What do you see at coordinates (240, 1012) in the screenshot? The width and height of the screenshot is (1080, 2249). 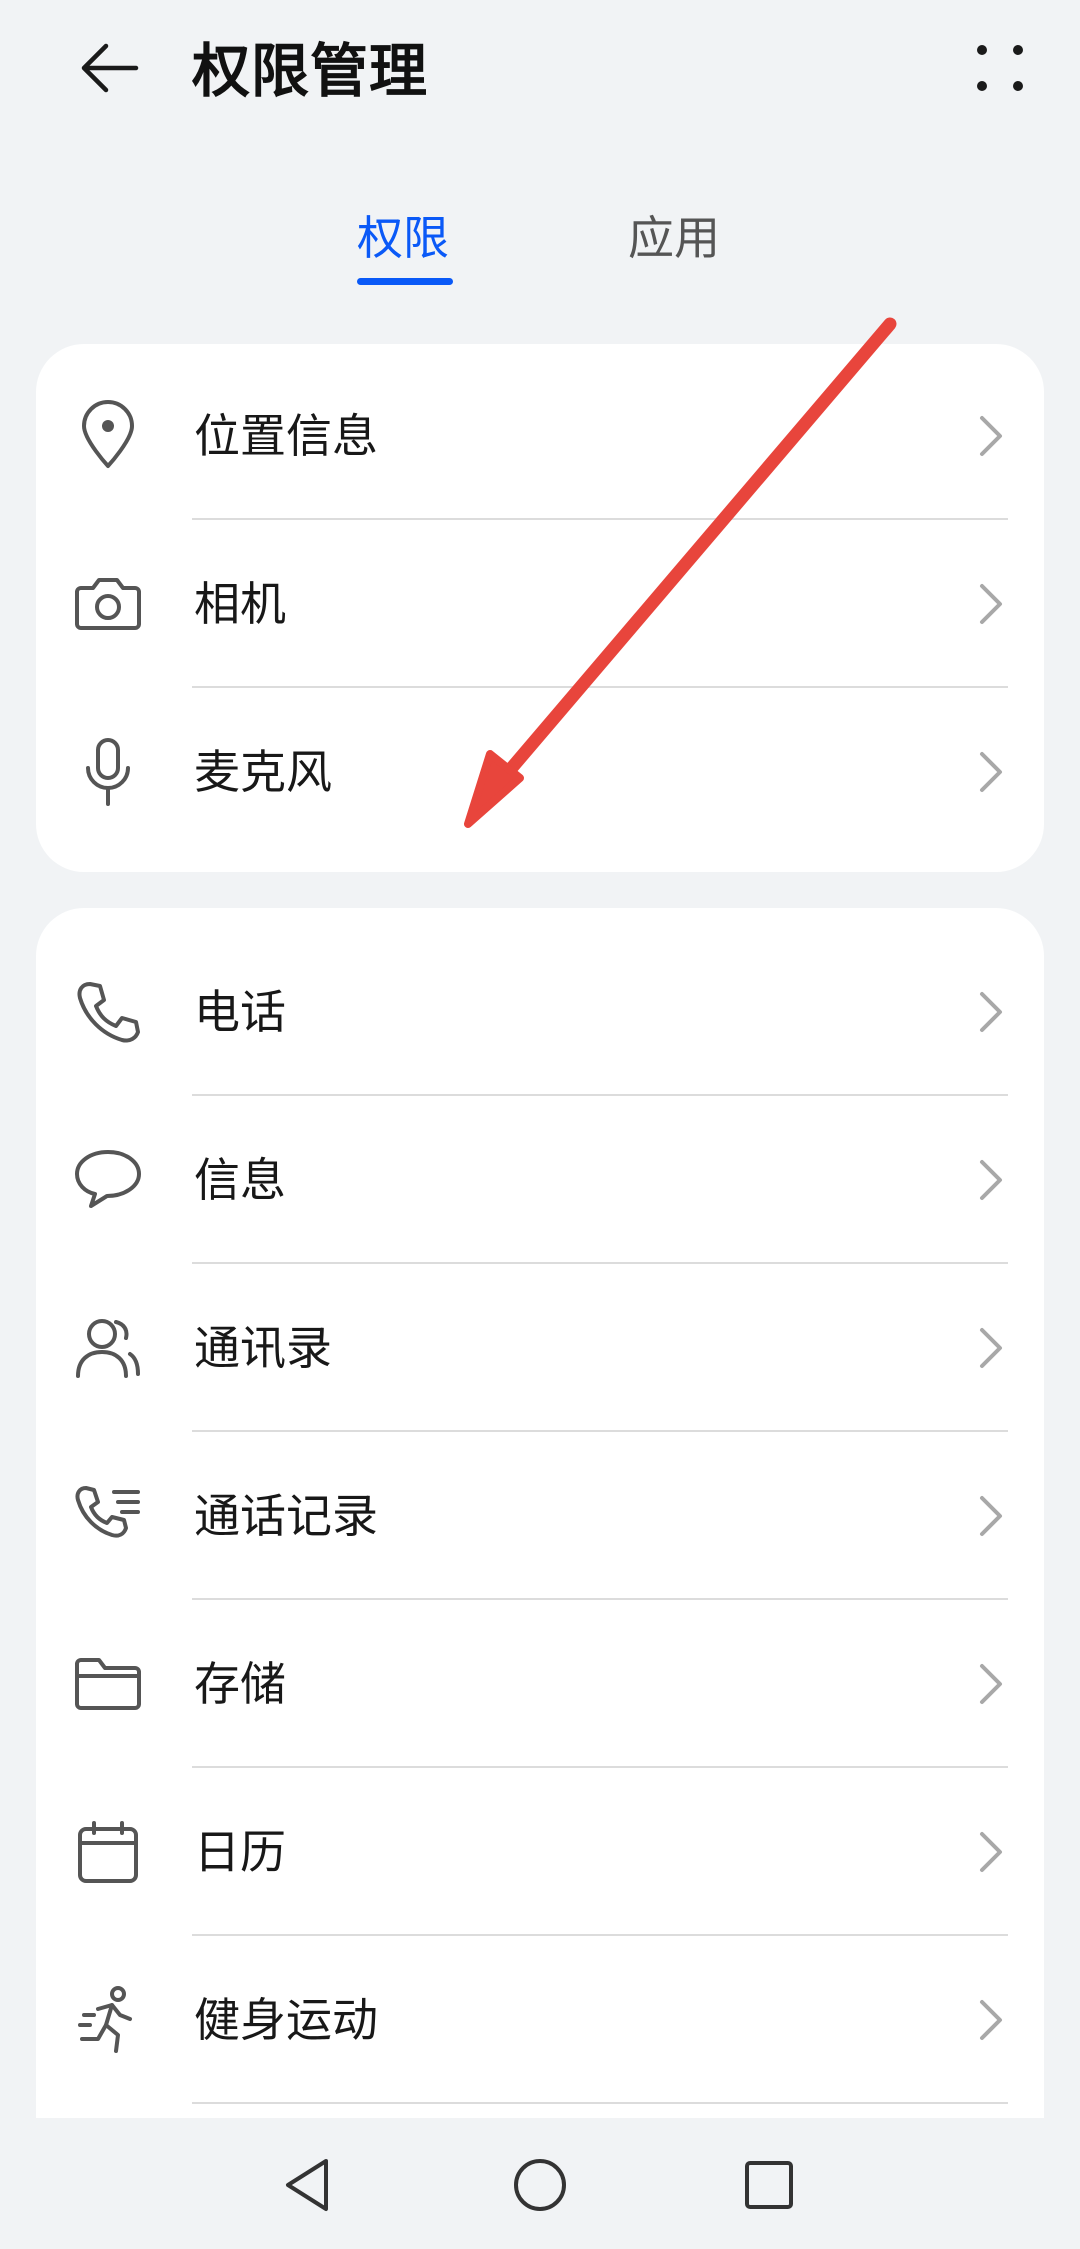 I see `permission-label: 电话` at bounding box center [240, 1012].